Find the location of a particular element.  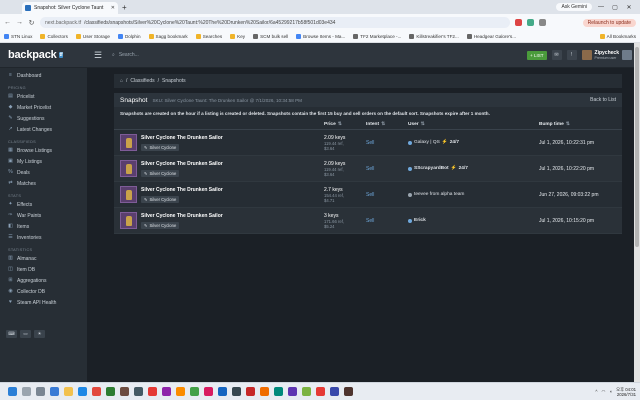

new-tab-icon: + is located at coordinates (124, 7).